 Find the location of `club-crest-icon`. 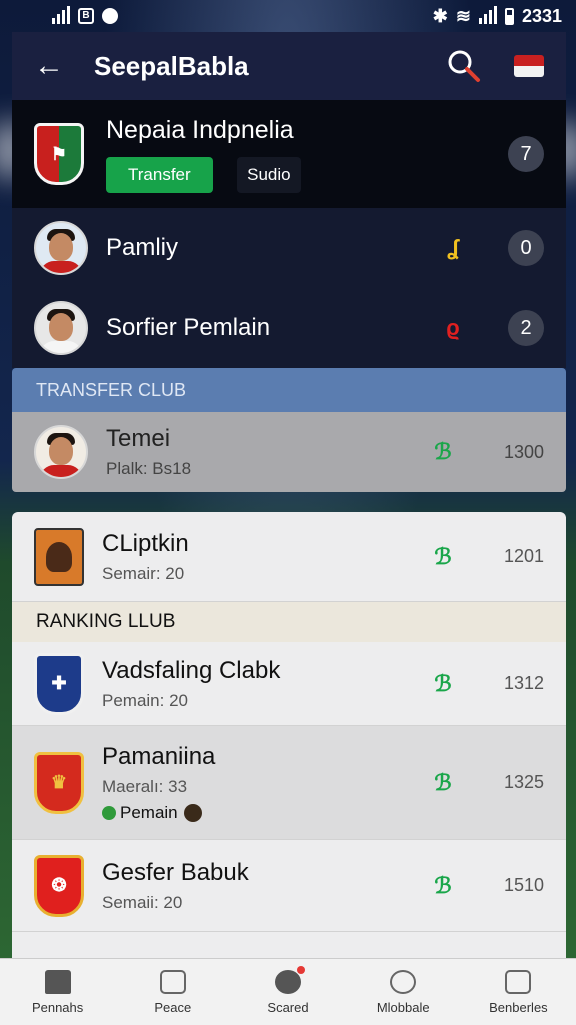

club-crest-icon is located at coordinates (59, 556).